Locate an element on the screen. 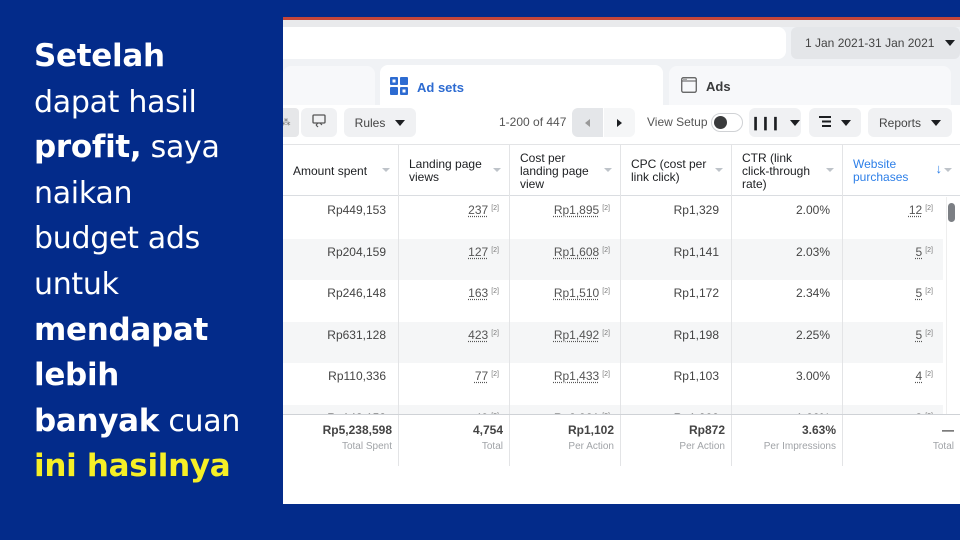  column-header: CTR (link click-through rate) is located at coordinates (786, 171).